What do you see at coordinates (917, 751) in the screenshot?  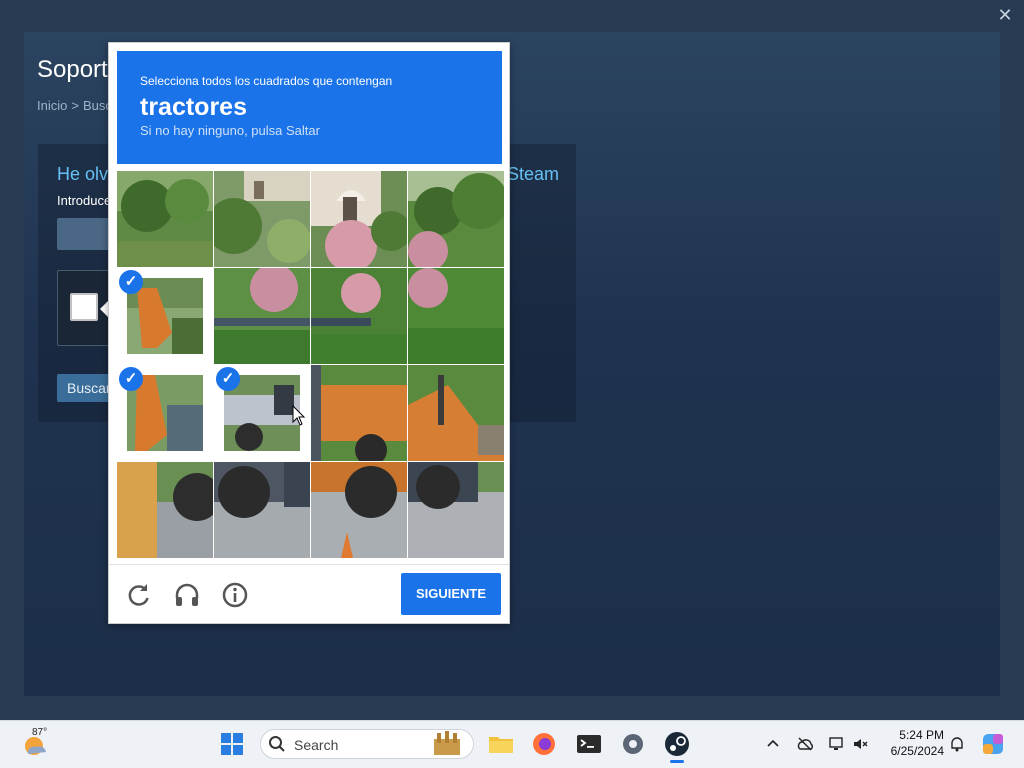 I see `clock-date: 6/25/2024` at bounding box center [917, 751].